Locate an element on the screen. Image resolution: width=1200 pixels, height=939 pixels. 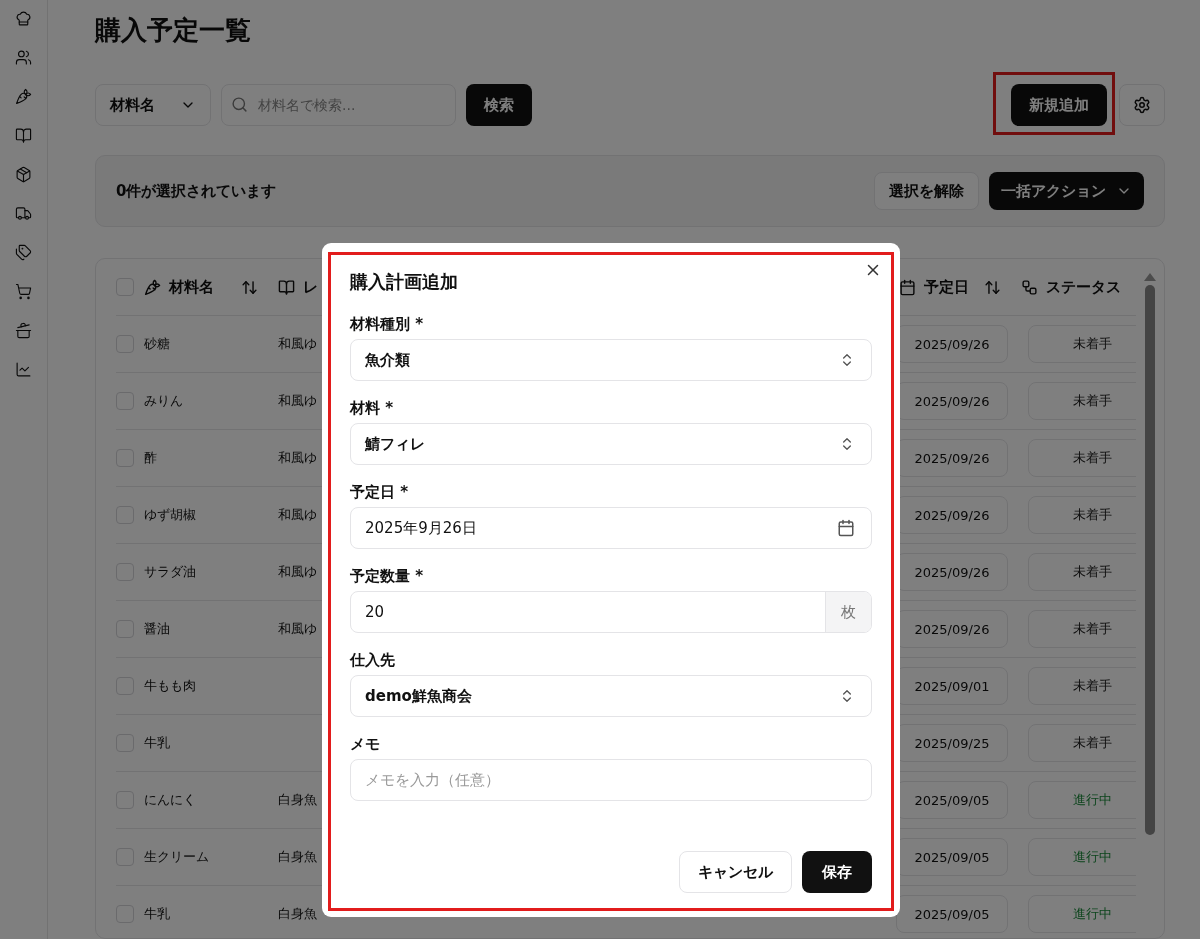
select-field: demo鮮魚商会 is located at coordinates (611, 696).